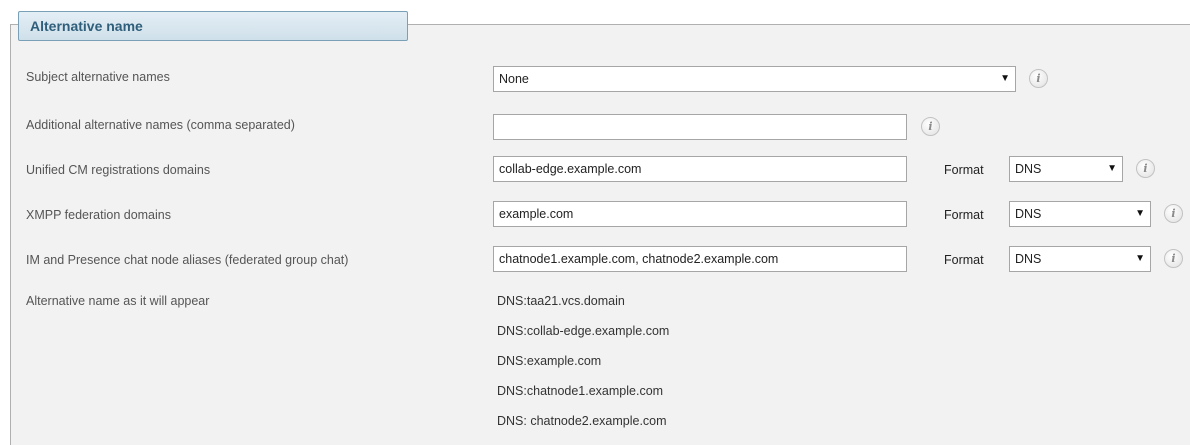 This screenshot has height=445, width=1190. I want to click on subject-alt-names-value: None, so click(514, 79).